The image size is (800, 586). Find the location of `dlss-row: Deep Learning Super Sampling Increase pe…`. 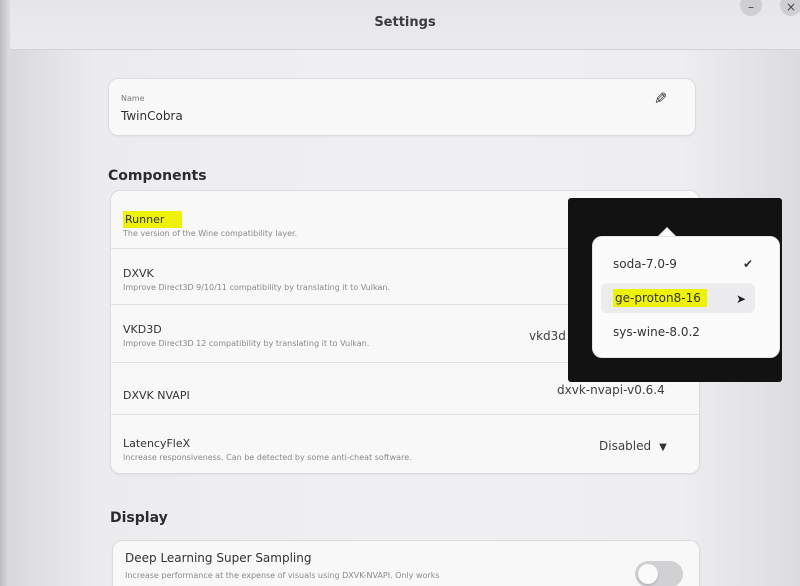

dlss-row: Deep Learning Super Sampling Increase pe… is located at coordinates (406, 563).